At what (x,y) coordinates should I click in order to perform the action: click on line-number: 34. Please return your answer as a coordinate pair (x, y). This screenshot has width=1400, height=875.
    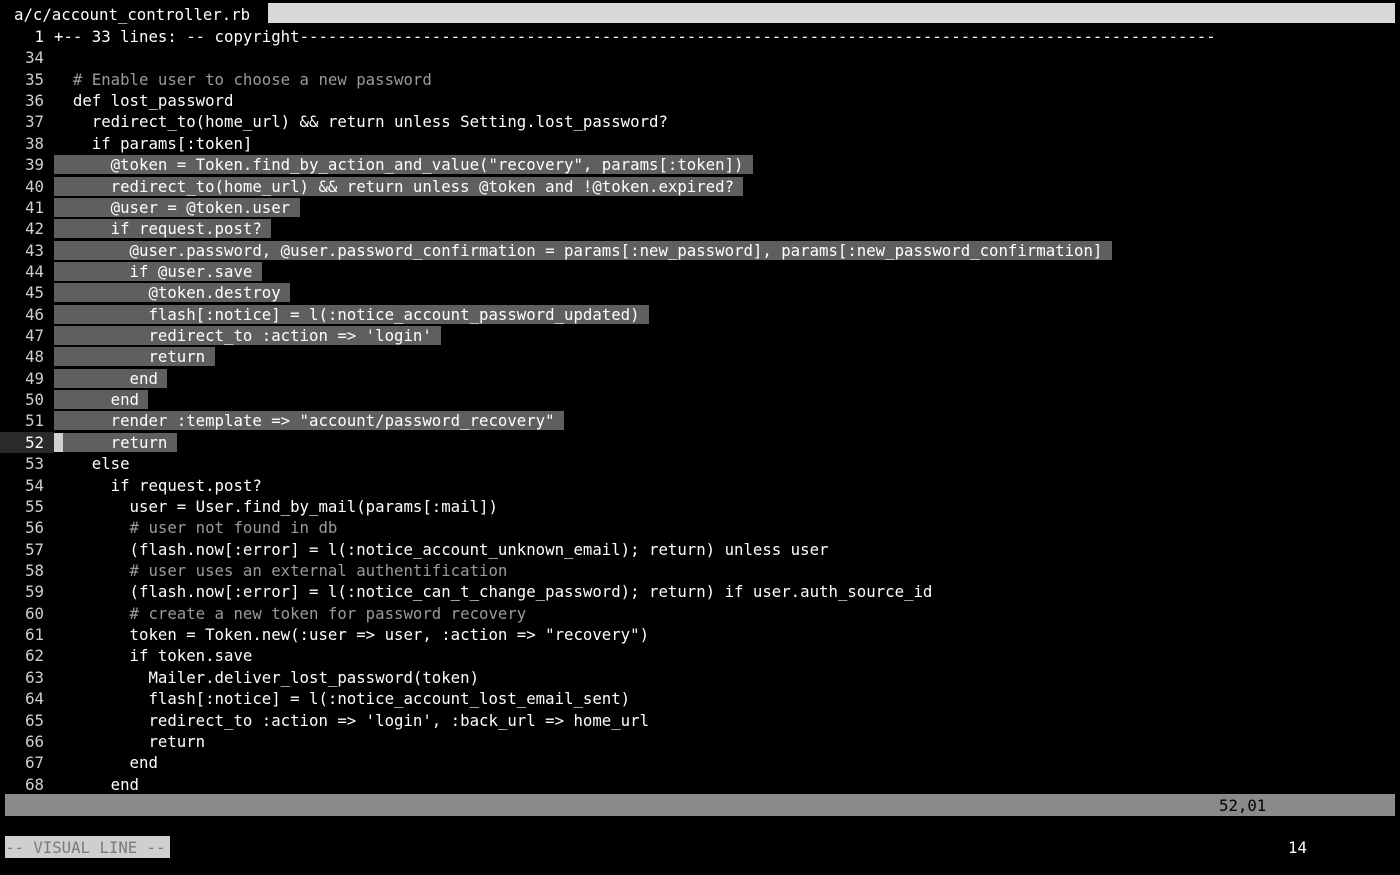
    Looking at the image, I should click on (34, 58).